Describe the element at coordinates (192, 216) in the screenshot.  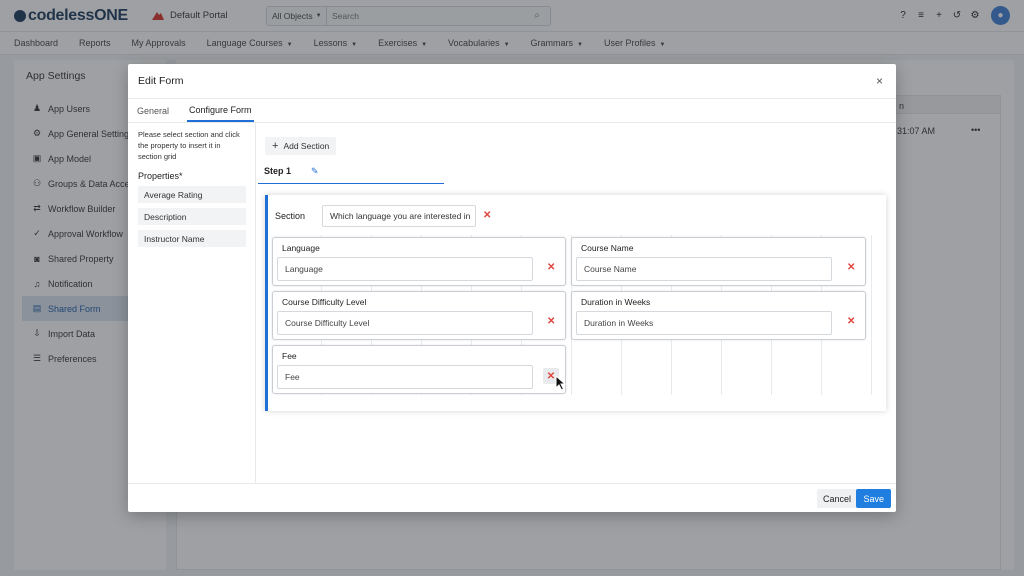
I see `property-description: Description` at that location.